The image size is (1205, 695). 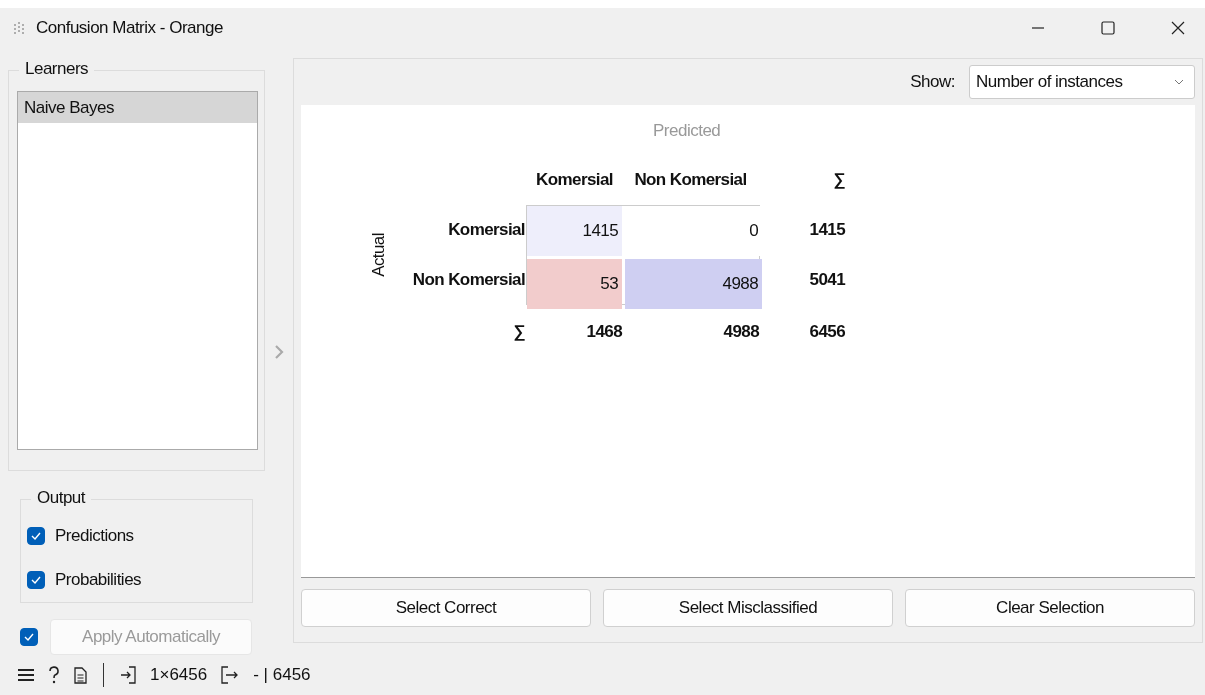 What do you see at coordinates (26, 675) in the screenshot?
I see `menu-icon` at bounding box center [26, 675].